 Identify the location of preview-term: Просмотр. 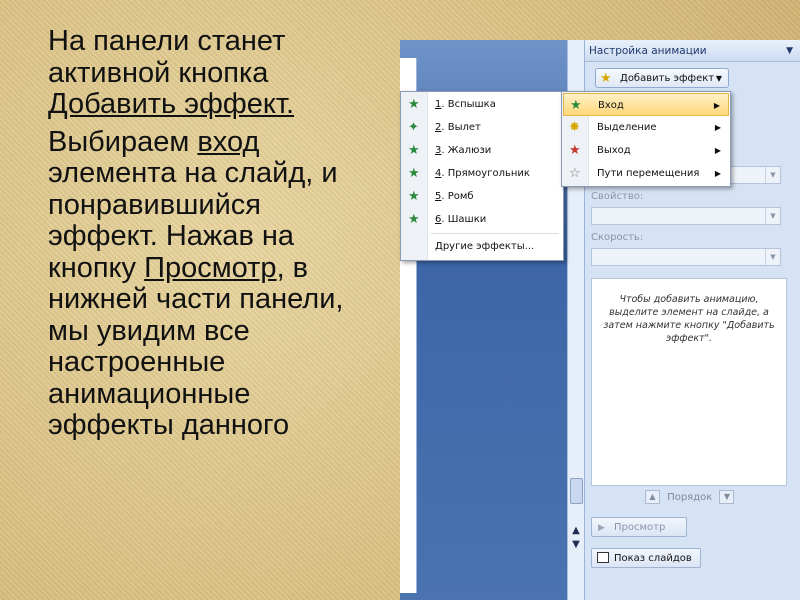
(210, 267).